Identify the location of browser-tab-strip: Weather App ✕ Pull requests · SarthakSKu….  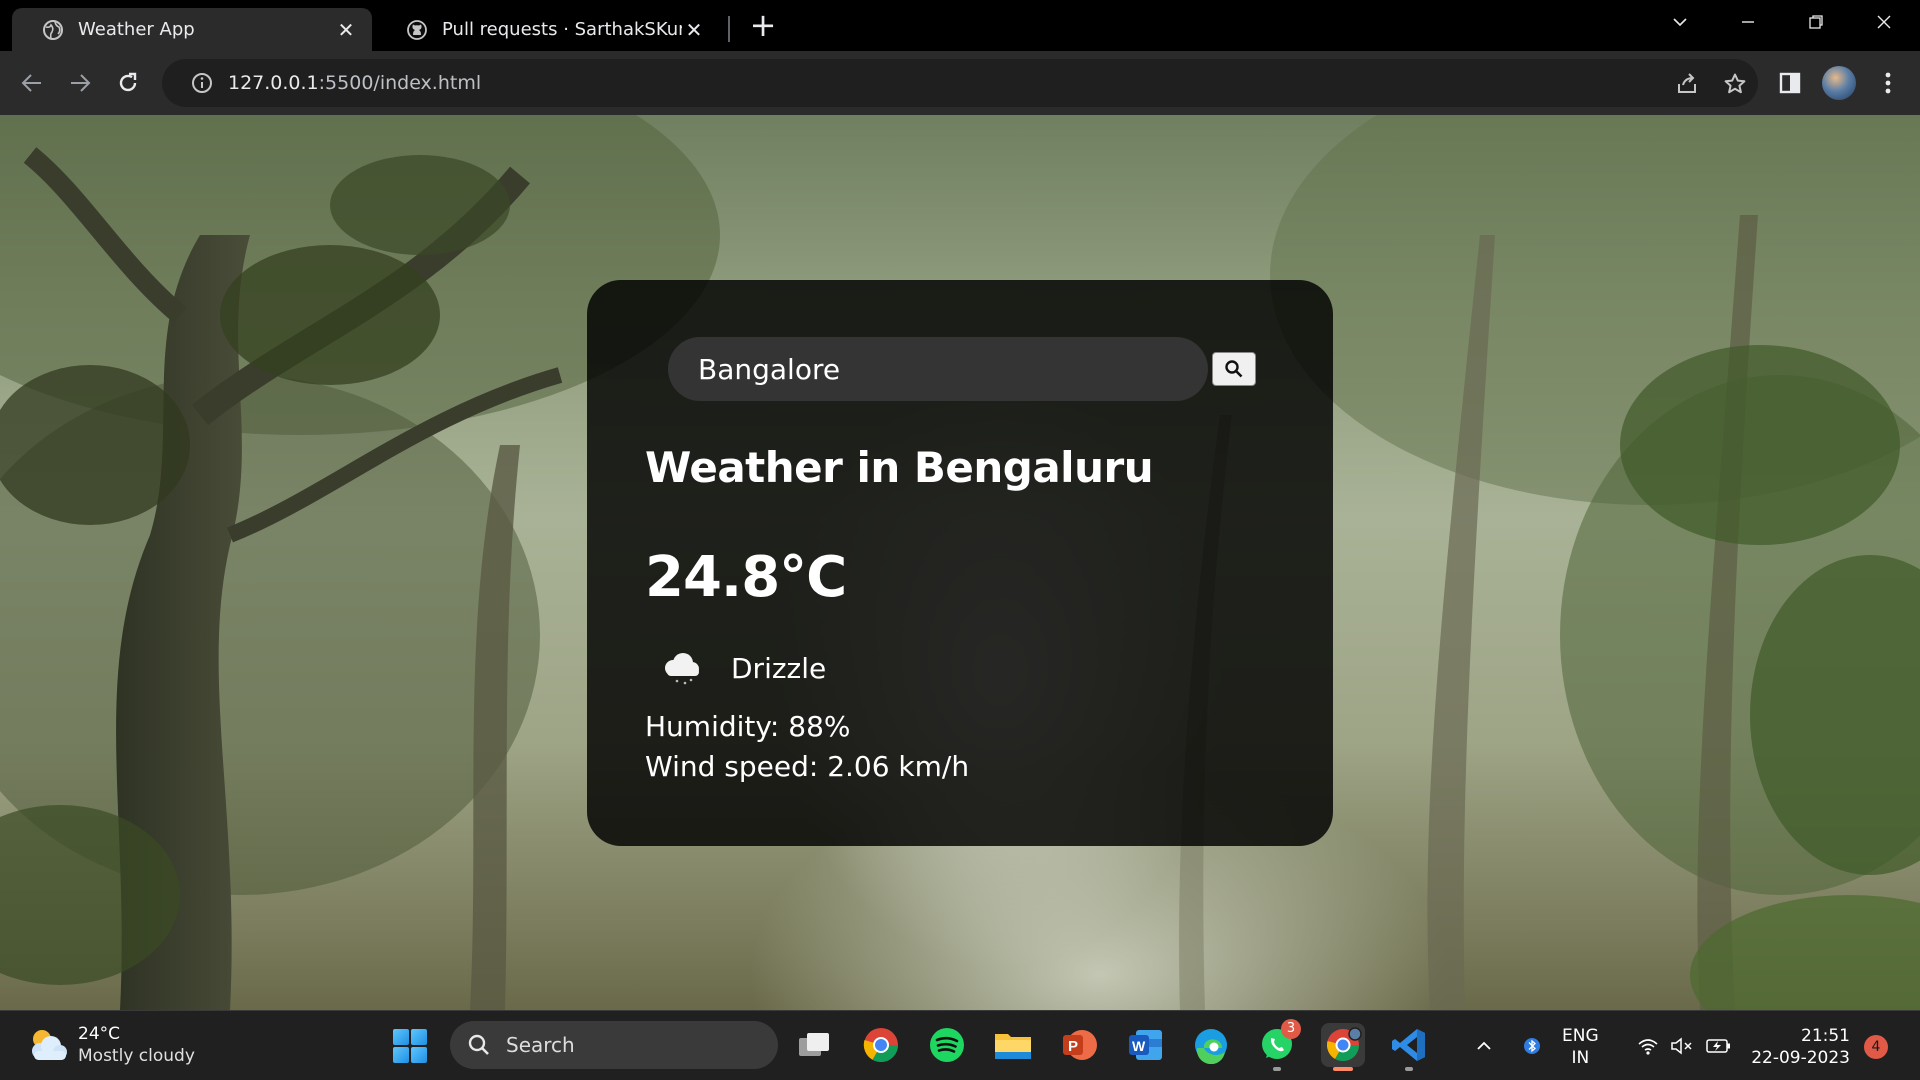
(960, 25).